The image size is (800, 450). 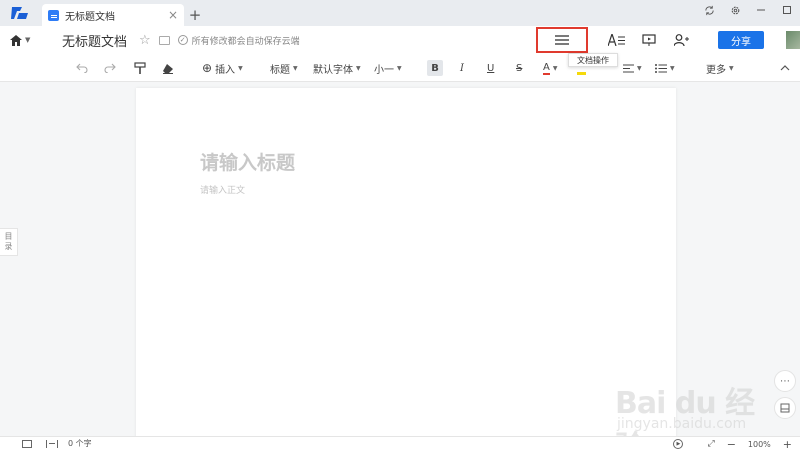 I want to click on redo-button, so click(x=110, y=68).